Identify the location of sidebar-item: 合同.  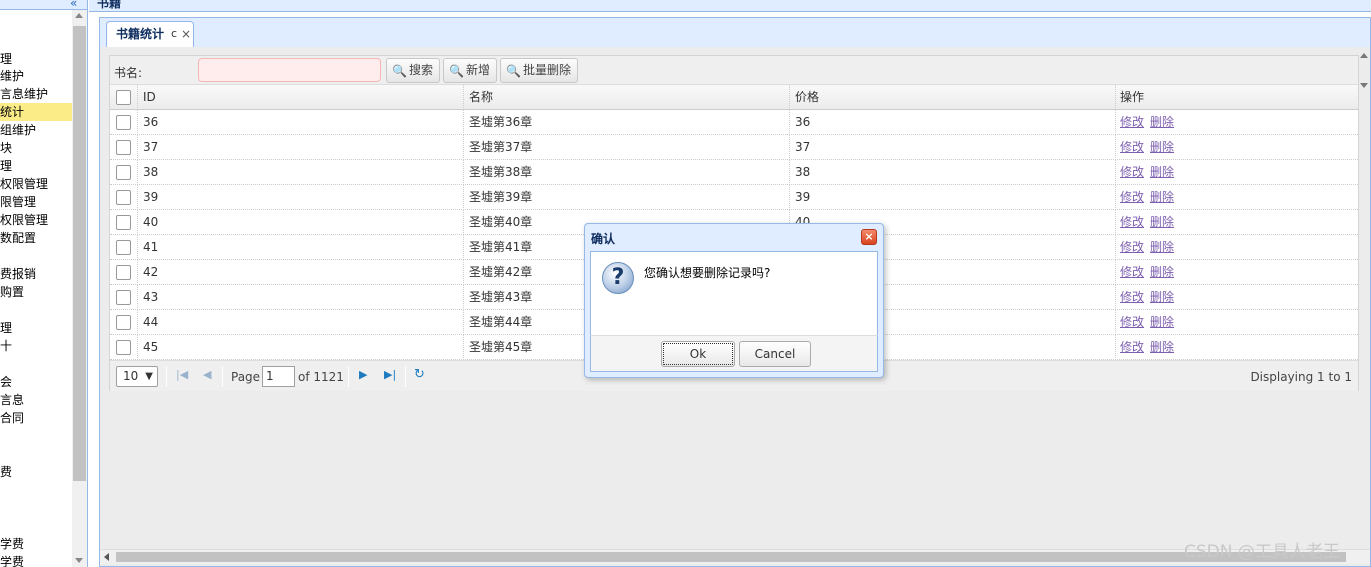
(36, 418).